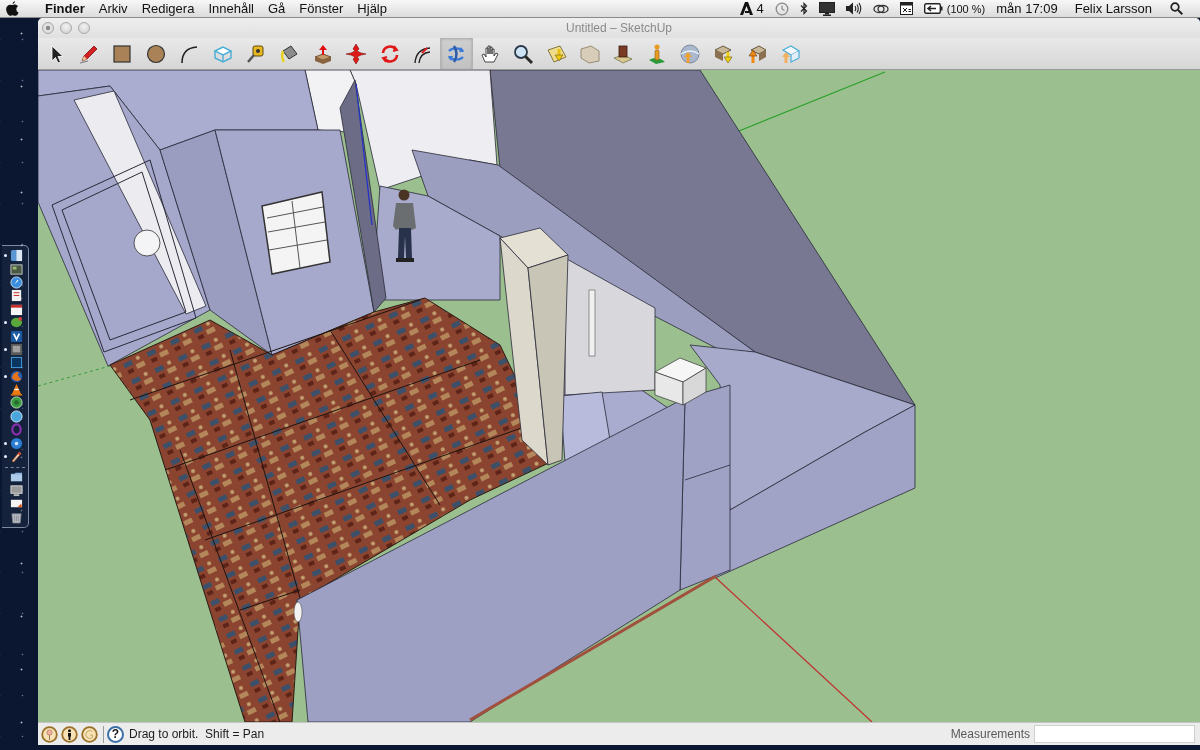  What do you see at coordinates (1114, 734) in the screenshot?
I see `measurements-field` at bounding box center [1114, 734].